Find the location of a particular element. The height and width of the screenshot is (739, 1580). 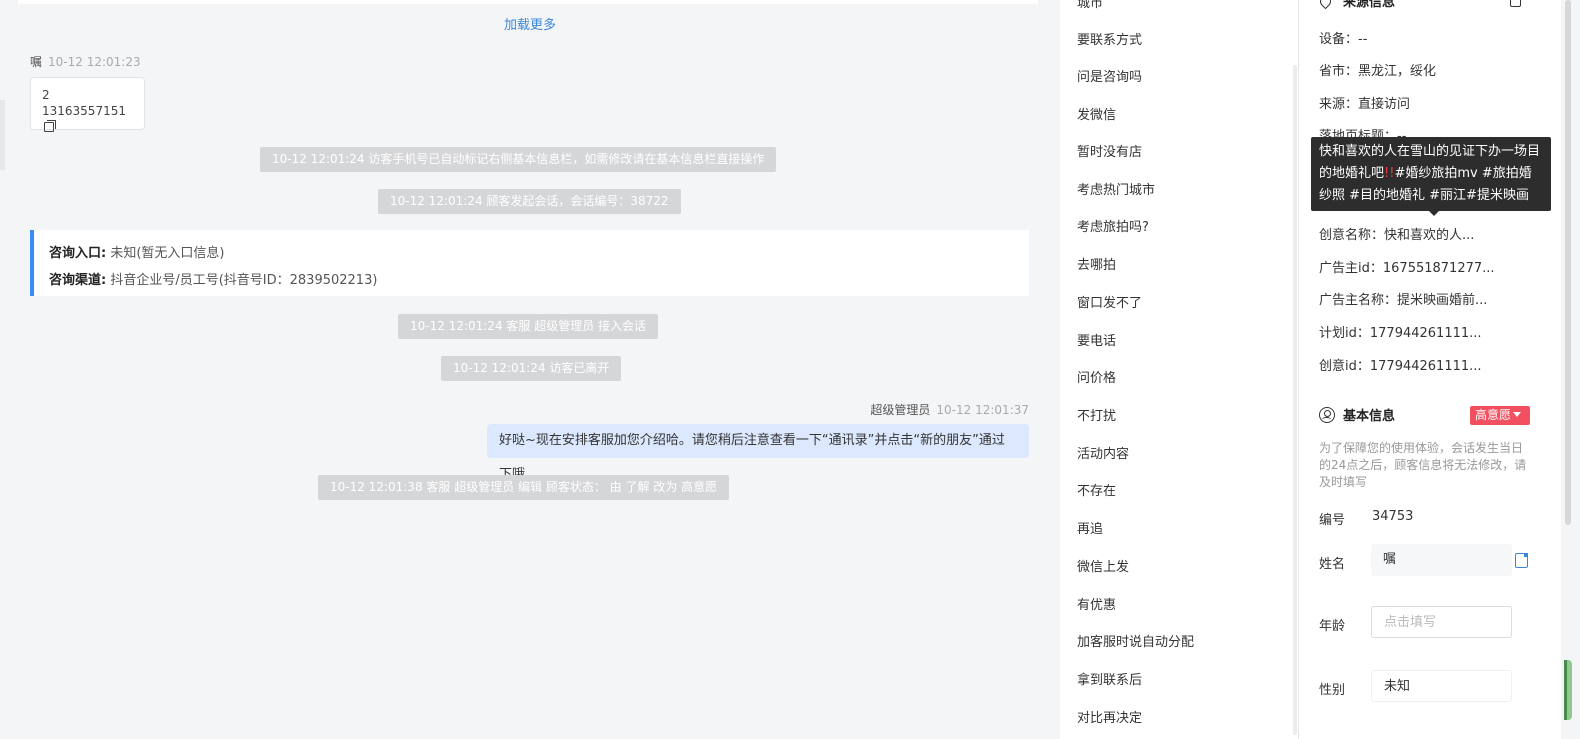

number-value: 34753 is located at coordinates (1393, 516).